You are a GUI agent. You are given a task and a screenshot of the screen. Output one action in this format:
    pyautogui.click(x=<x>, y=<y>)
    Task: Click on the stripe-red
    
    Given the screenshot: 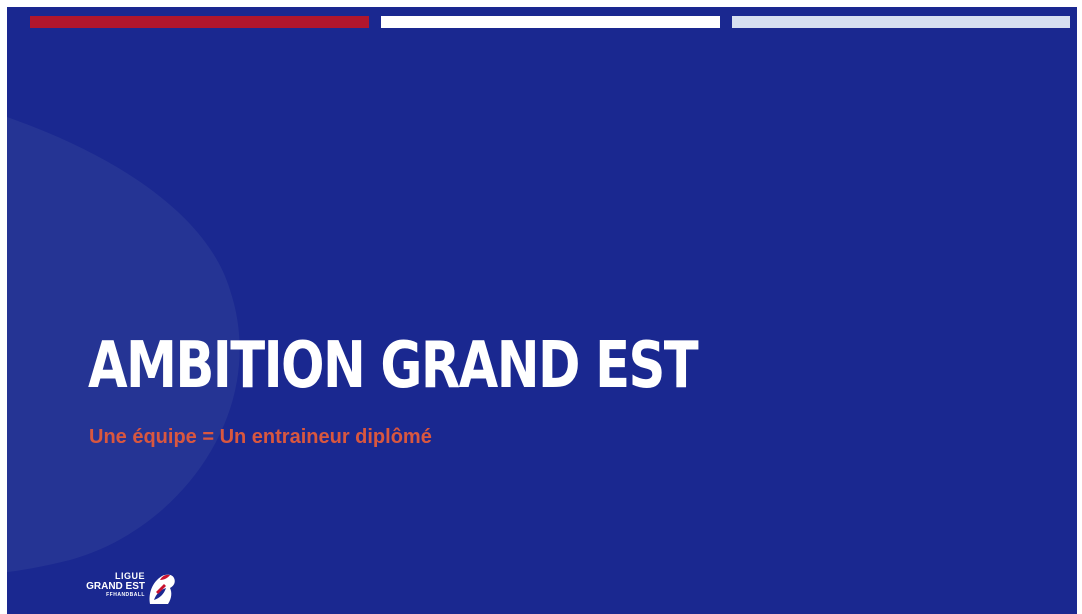 What is the action you would take?
    pyautogui.click(x=199, y=22)
    